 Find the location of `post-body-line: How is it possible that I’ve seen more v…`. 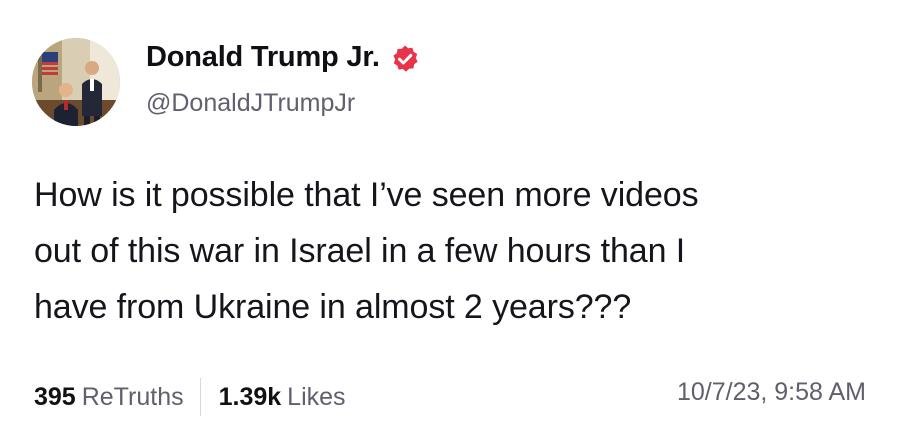

post-body-line: How is it possible that I’ve seen more v… is located at coordinates (366, 195).